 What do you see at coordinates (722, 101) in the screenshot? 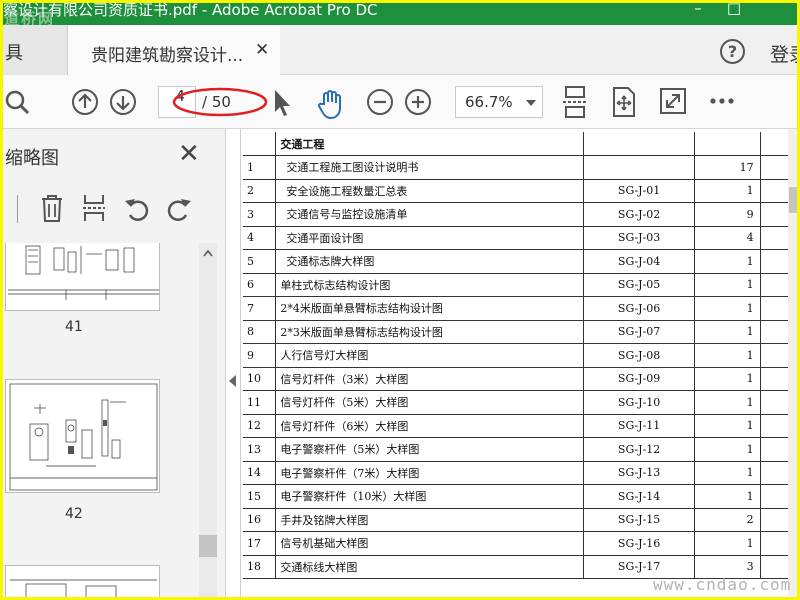
I see `more-icon` at bounding box center [722, 101].